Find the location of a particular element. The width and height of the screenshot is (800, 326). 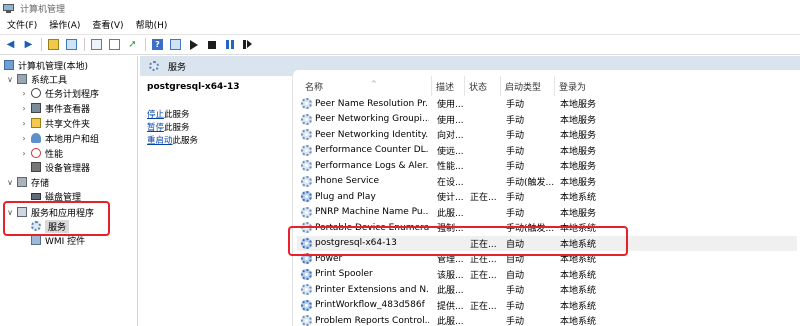

tree-shared-folders: › 共享文件夹 is located at coordinates (55, 123).